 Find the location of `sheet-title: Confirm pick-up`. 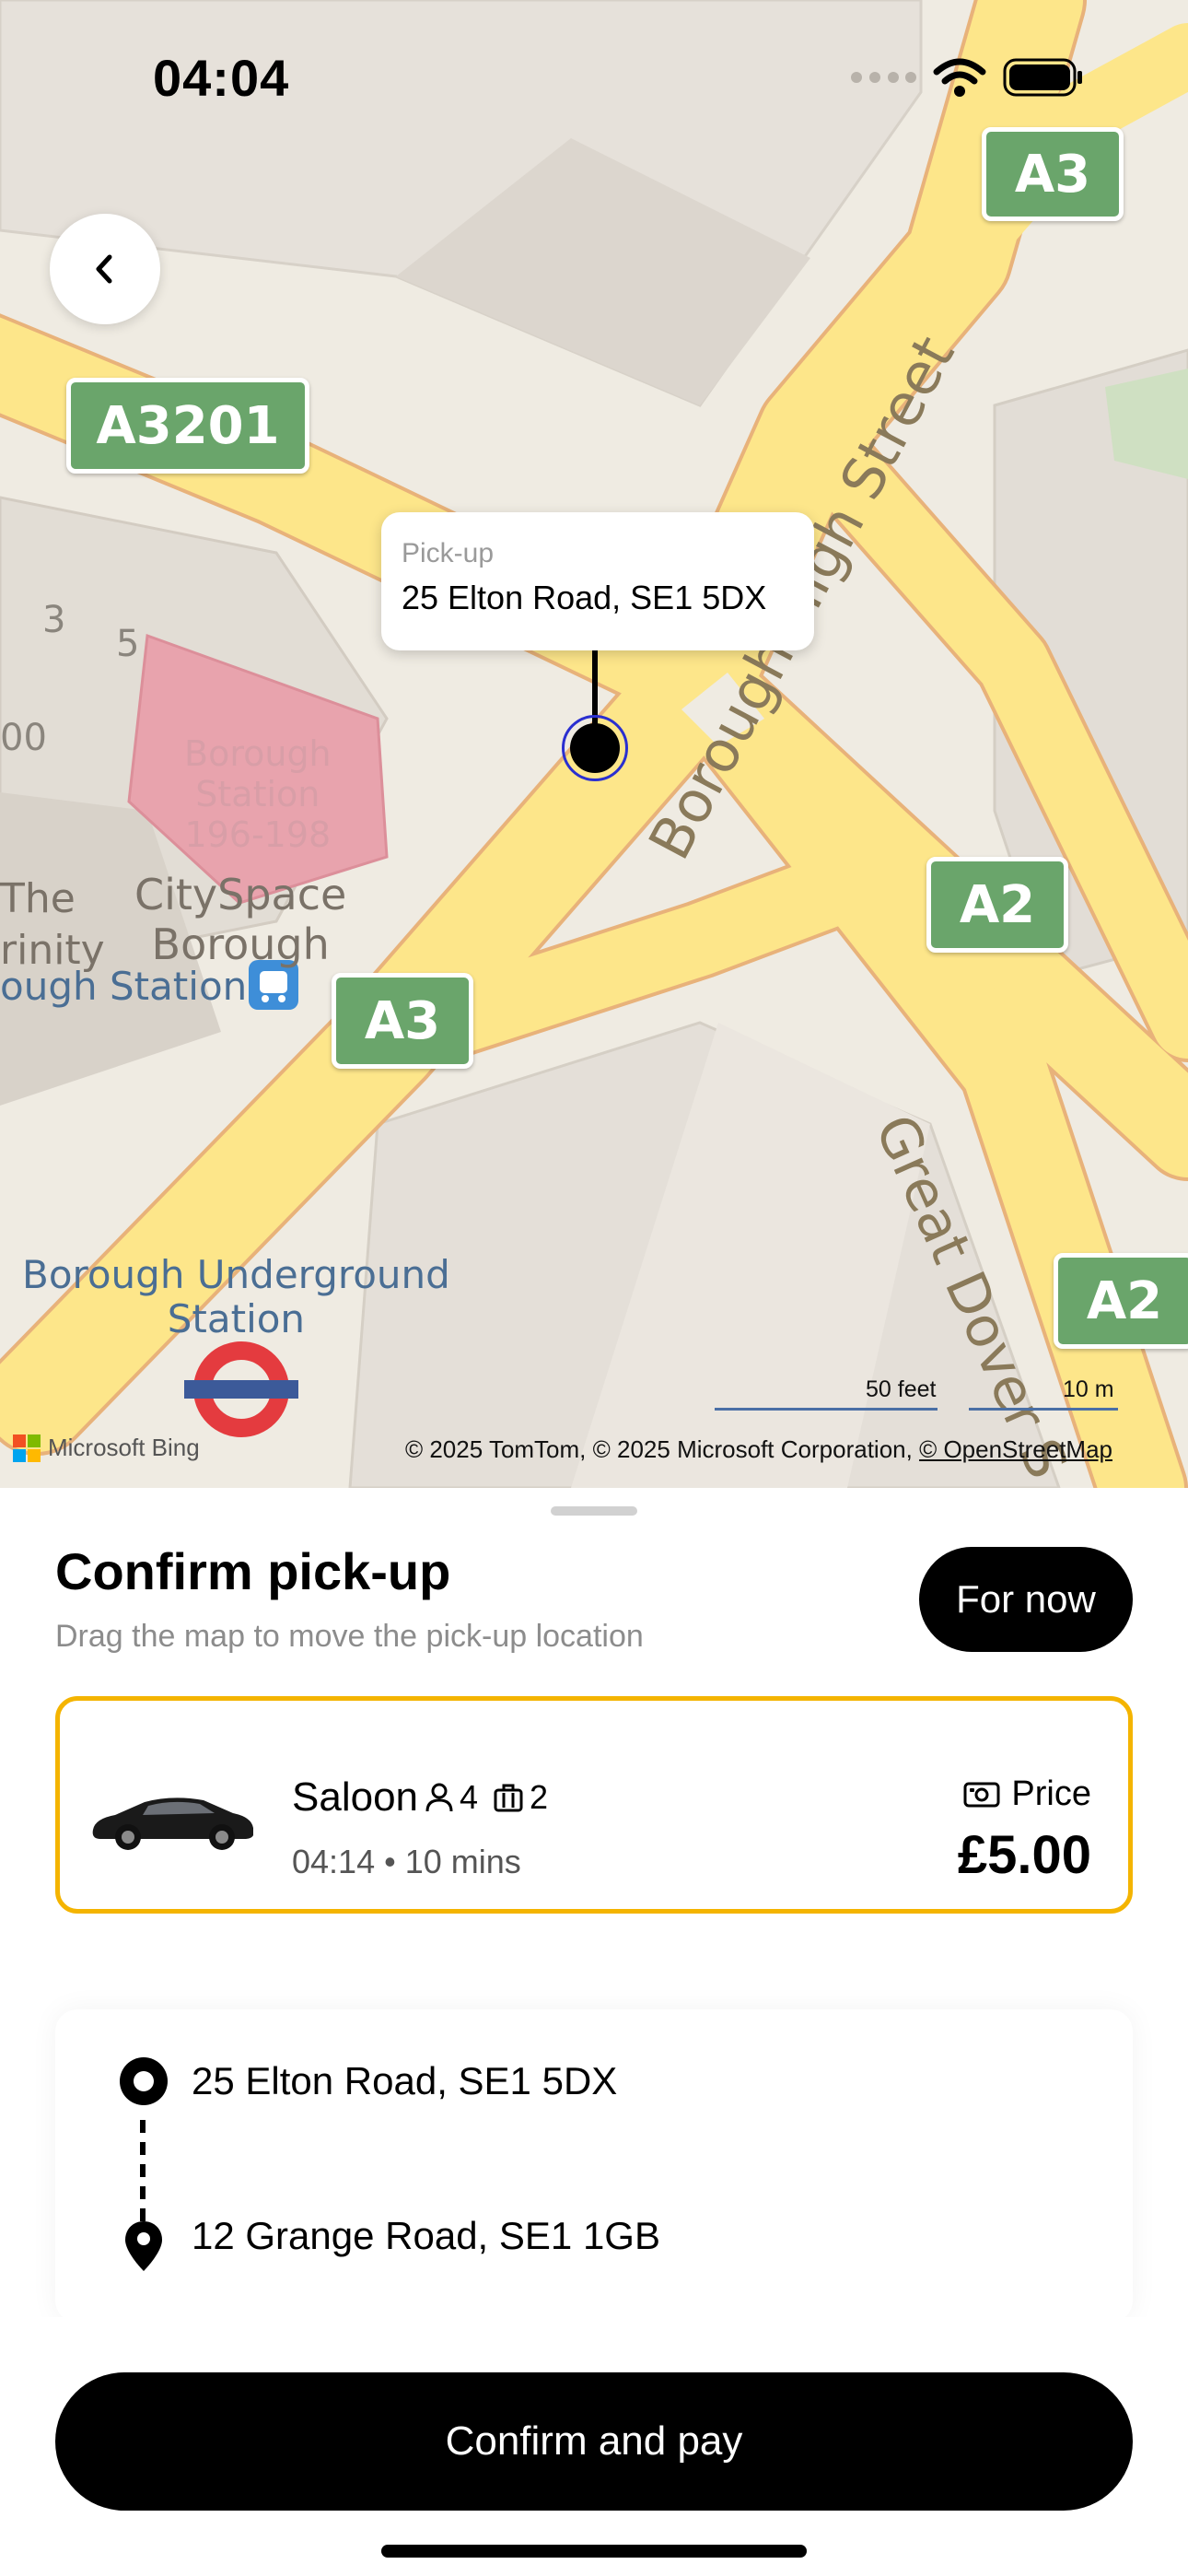

sheet-title: Confirm pick-up is located at coordinates (253, 1571).